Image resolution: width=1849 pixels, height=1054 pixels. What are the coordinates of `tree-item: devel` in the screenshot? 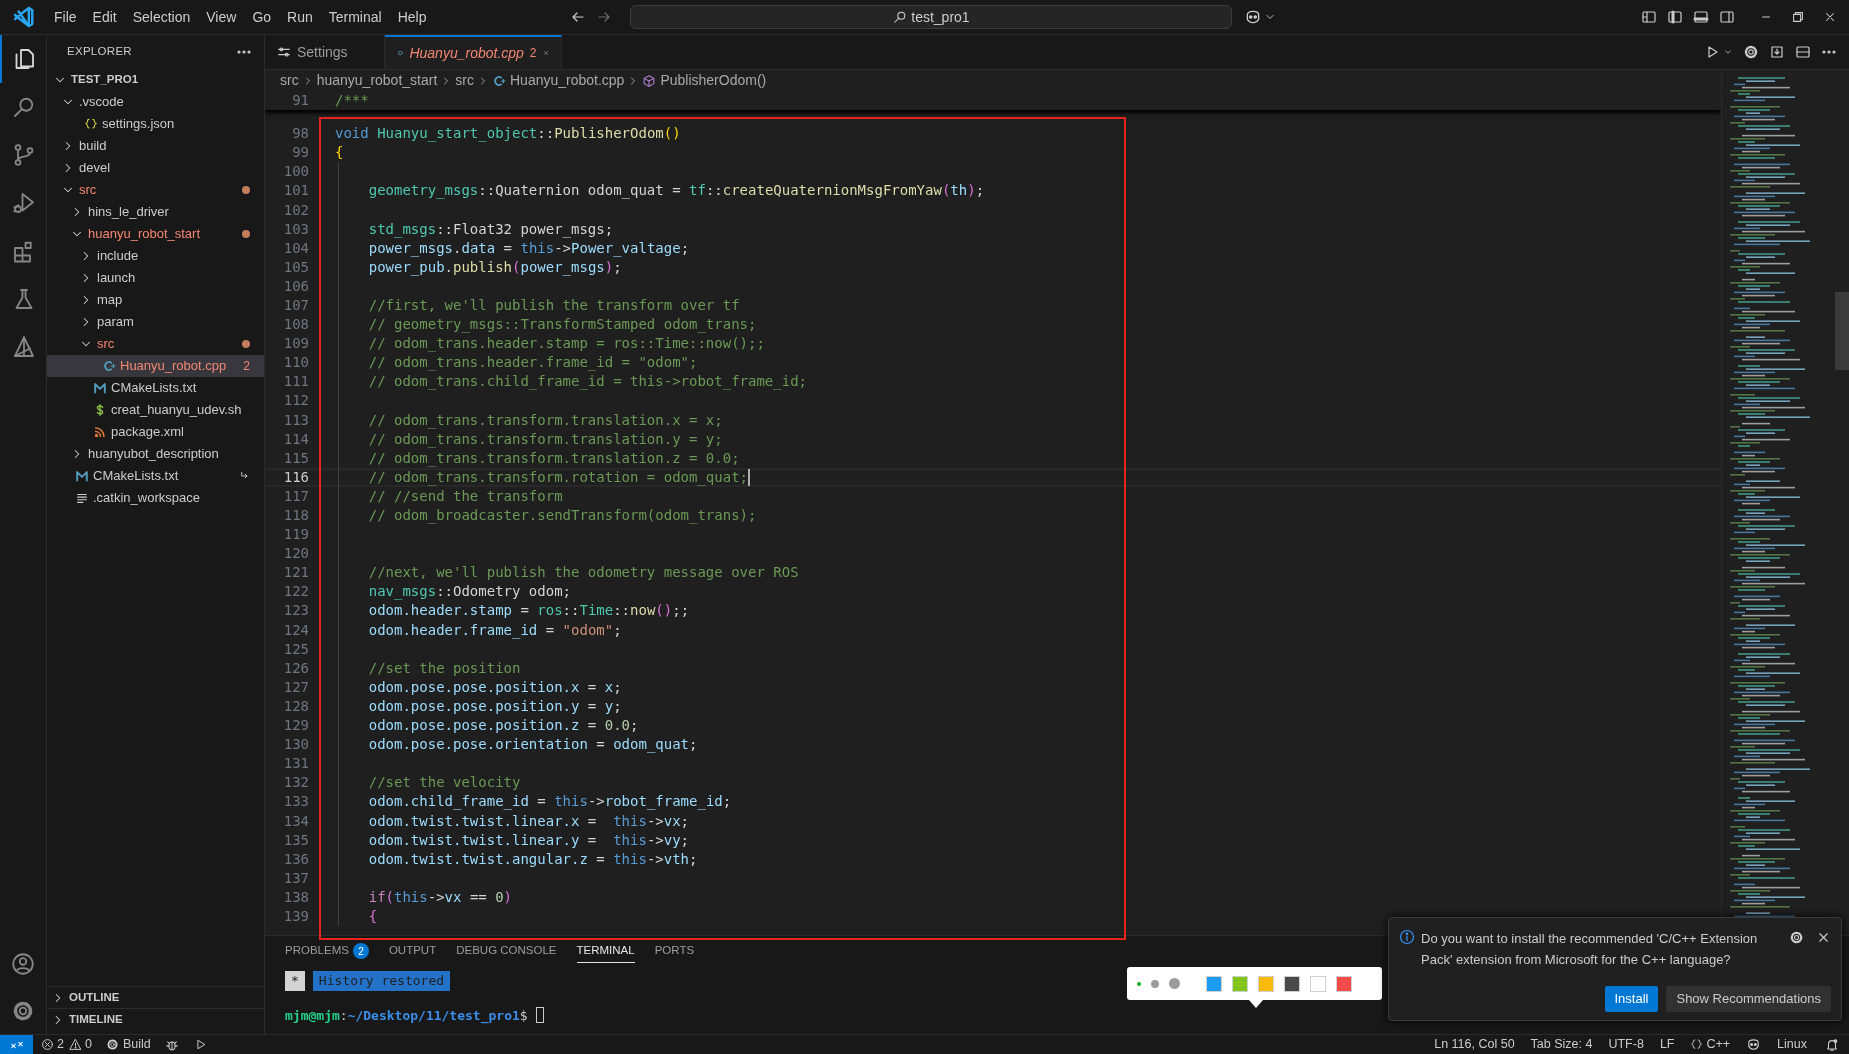 It's located at (155, 168).